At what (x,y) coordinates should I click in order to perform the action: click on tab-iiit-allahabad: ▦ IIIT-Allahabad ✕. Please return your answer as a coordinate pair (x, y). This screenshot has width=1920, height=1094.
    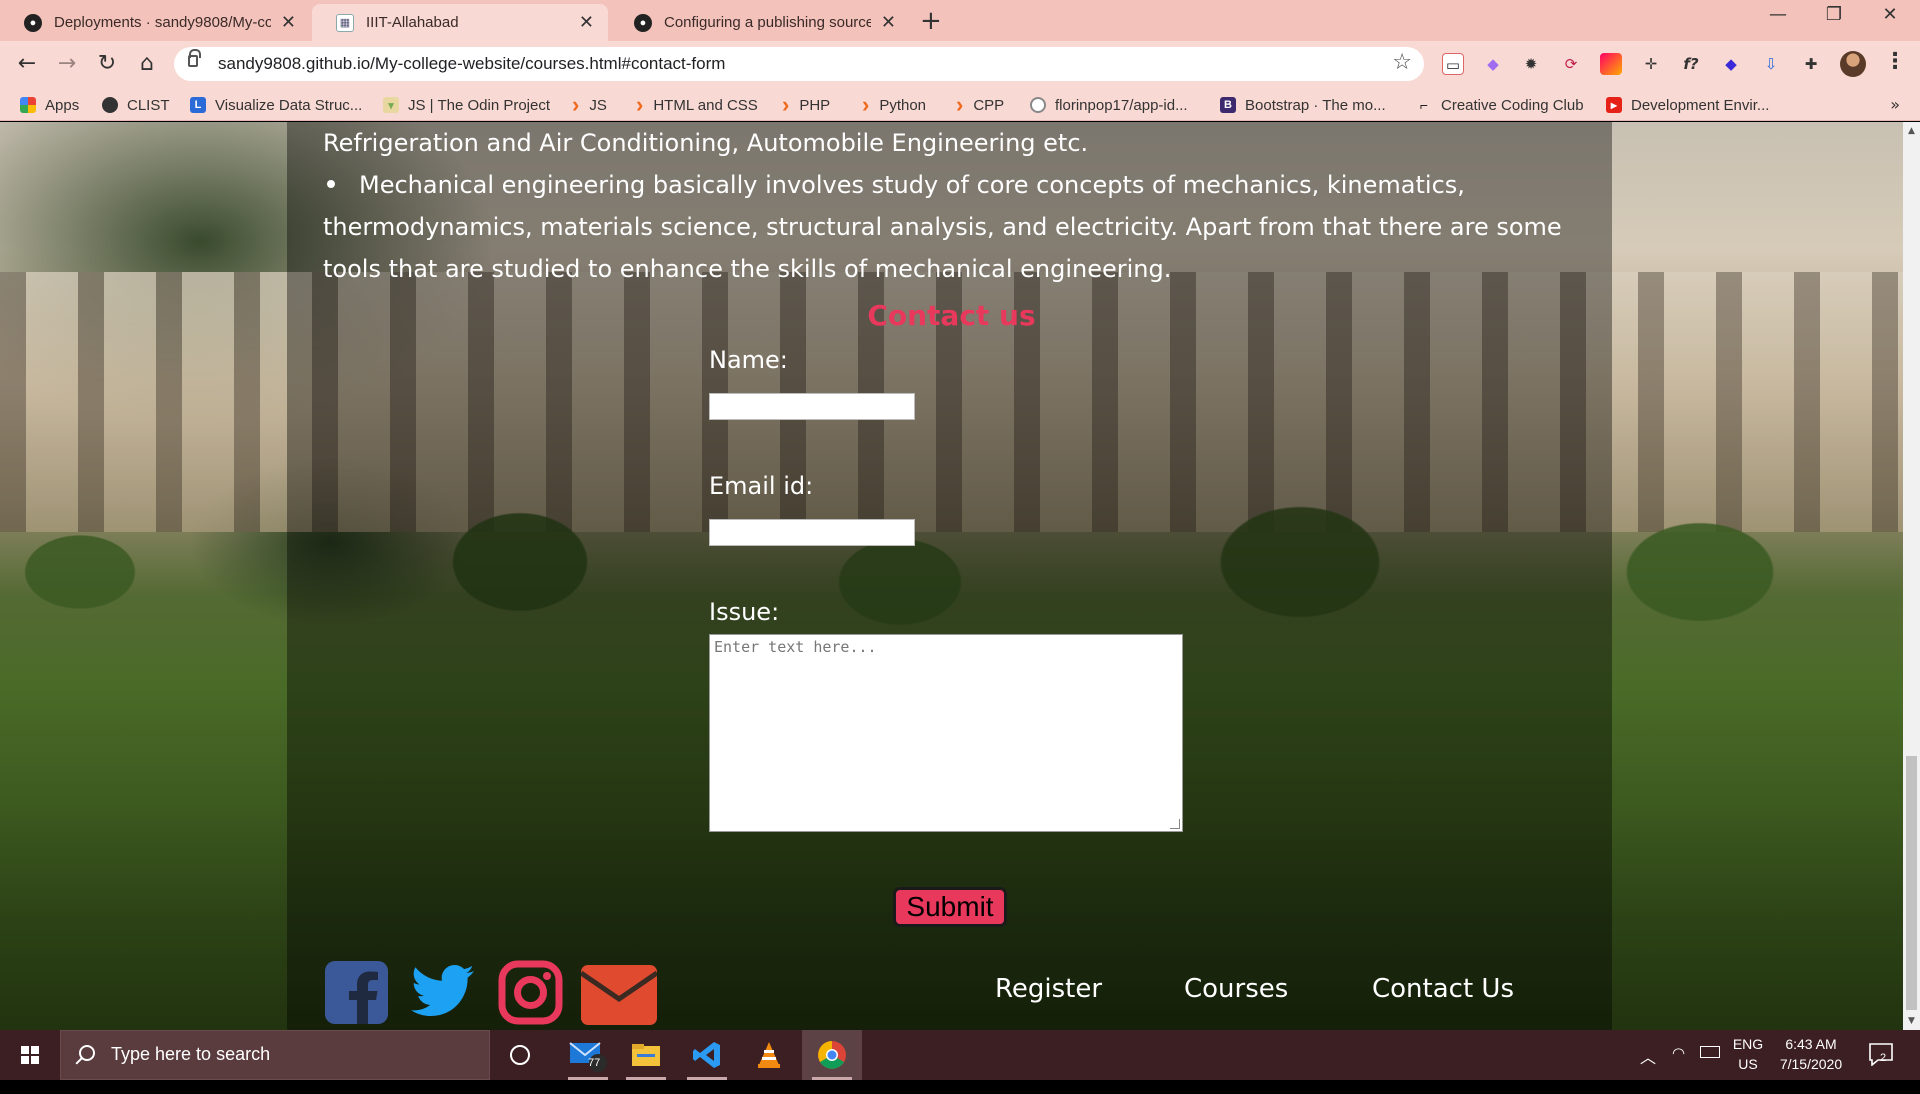
    Looking at the image, I should click on (460, 22).